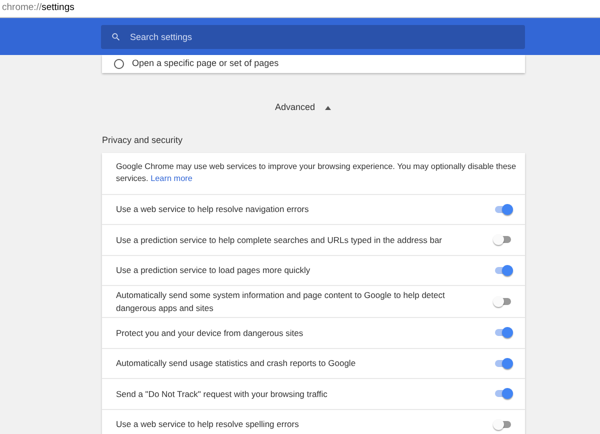 Image resolution: width=600 pixels, height=434 pixels. What do you see at coordinates (143, 140) in the screenshot?
I see `section-title: Privacy and security` at bounding box center [143, 140].